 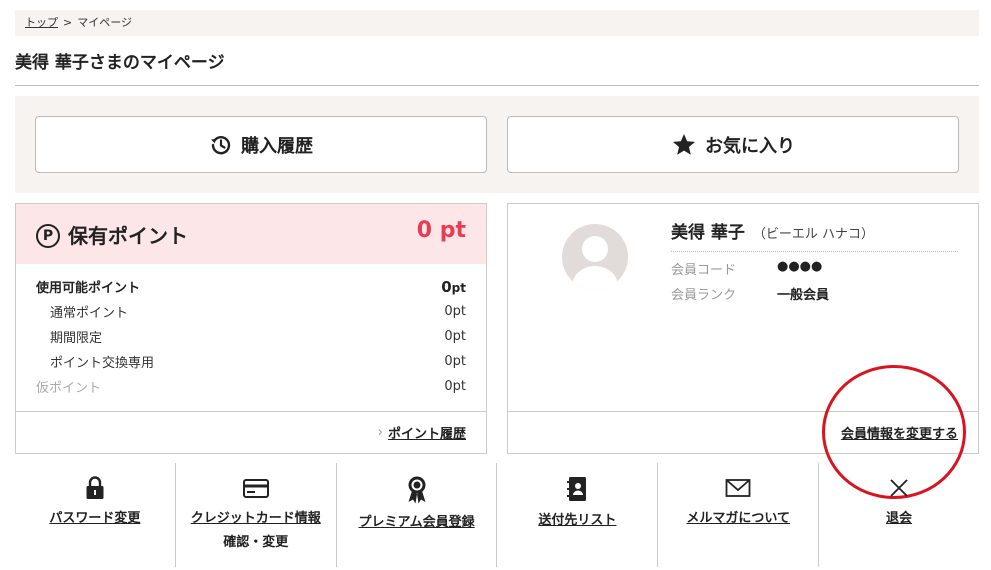 What do you see at coordinates (128, 235) in the screenshot?
I see `points-title: 保有ポイント` at bounding box center [128, 235].